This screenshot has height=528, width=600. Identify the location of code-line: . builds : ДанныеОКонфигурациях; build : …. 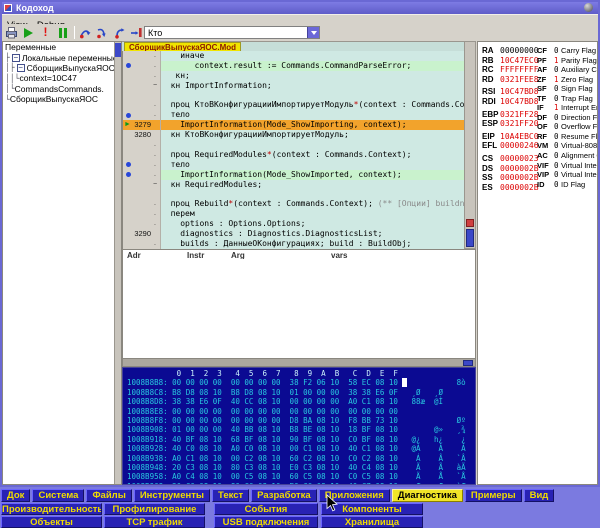
(293, 243).